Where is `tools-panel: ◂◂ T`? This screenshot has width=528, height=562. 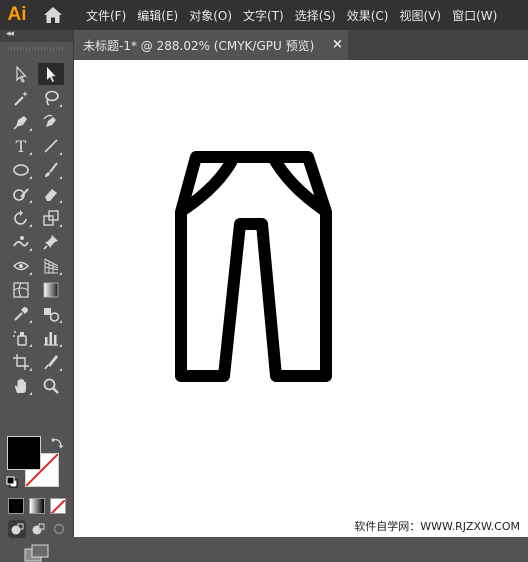 tools-panel: ◂◂ T is located at coordinates (37, 295).